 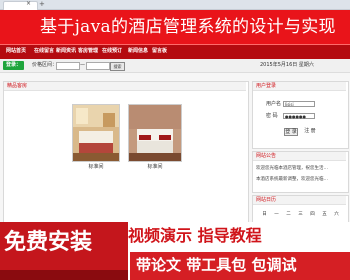 What do you see at coordinates (264, 214) in the screenshot?
I see `weekday-sun: 日` at bounding box center [264, 214].